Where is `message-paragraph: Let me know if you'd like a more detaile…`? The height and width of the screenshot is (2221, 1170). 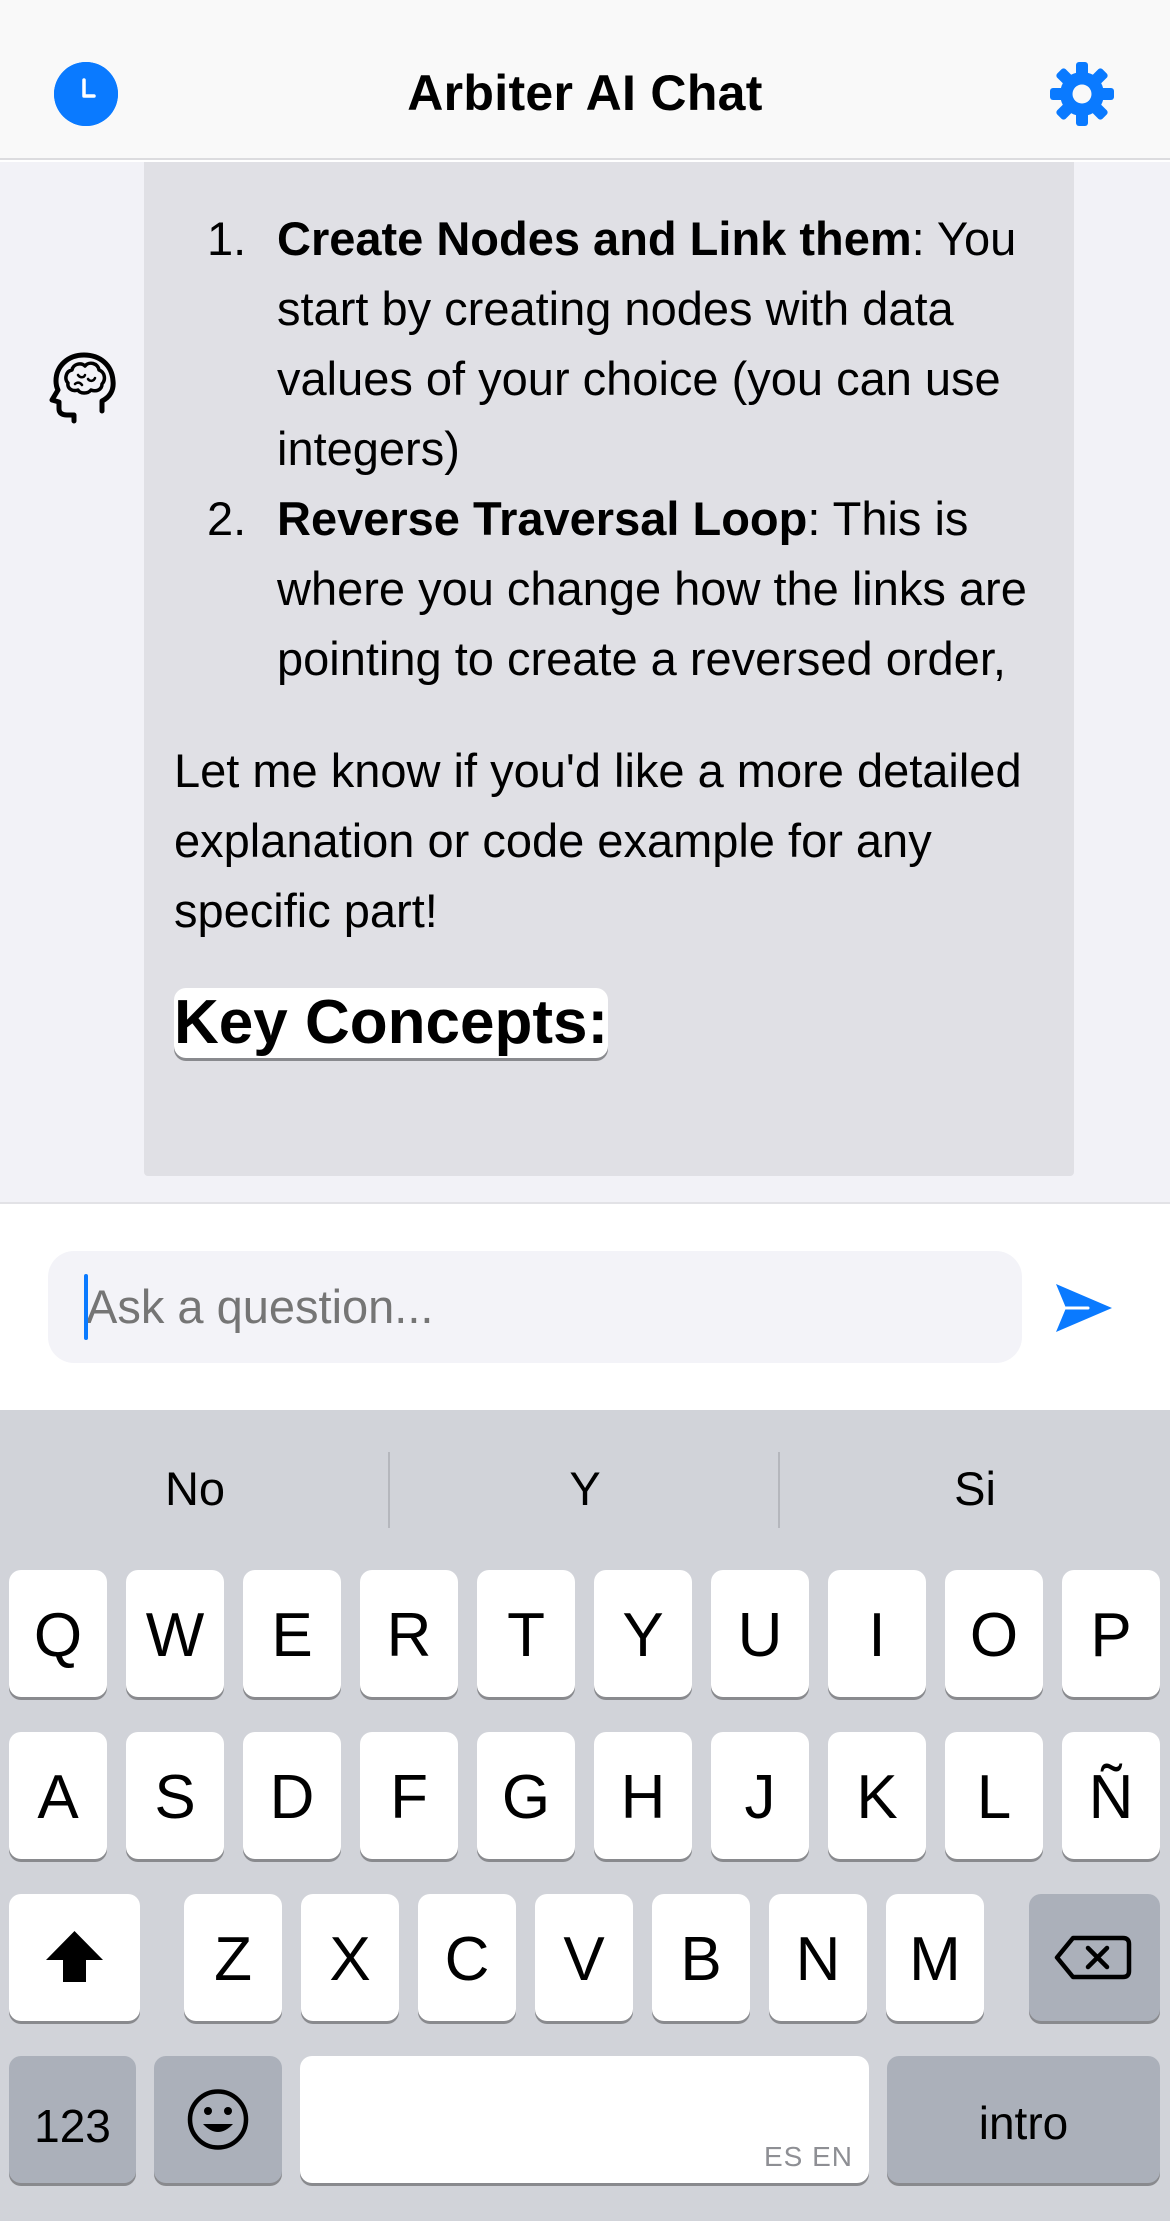
message-paragraph: Let me know if you'd like a more detaile… is located at coordinates (598, 840).